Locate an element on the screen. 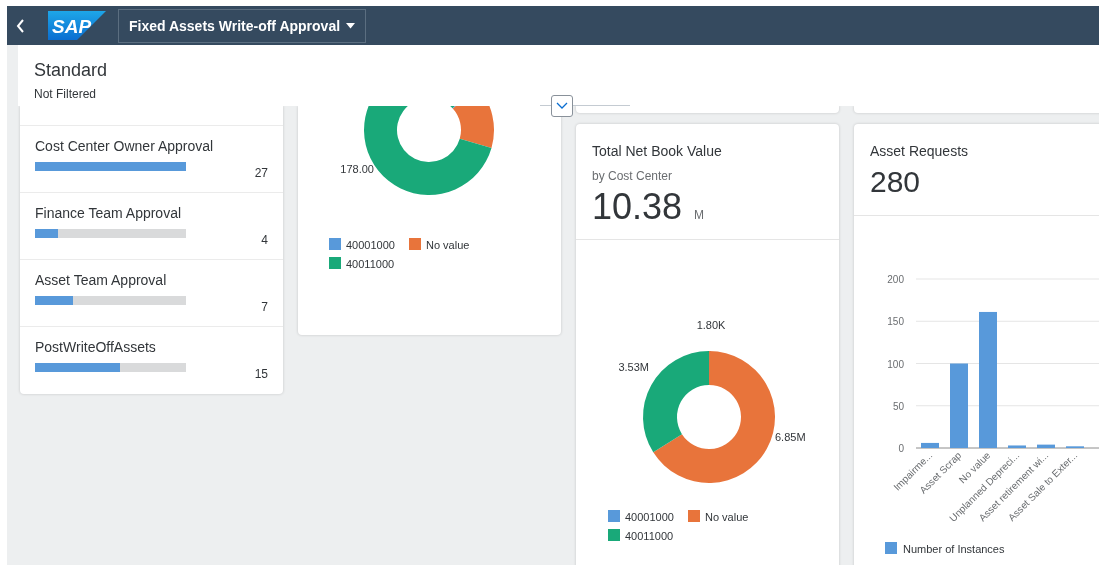 The height and width of the screenshot is (565, 1099). count-value: 7 is located at coordinates (264, 307).